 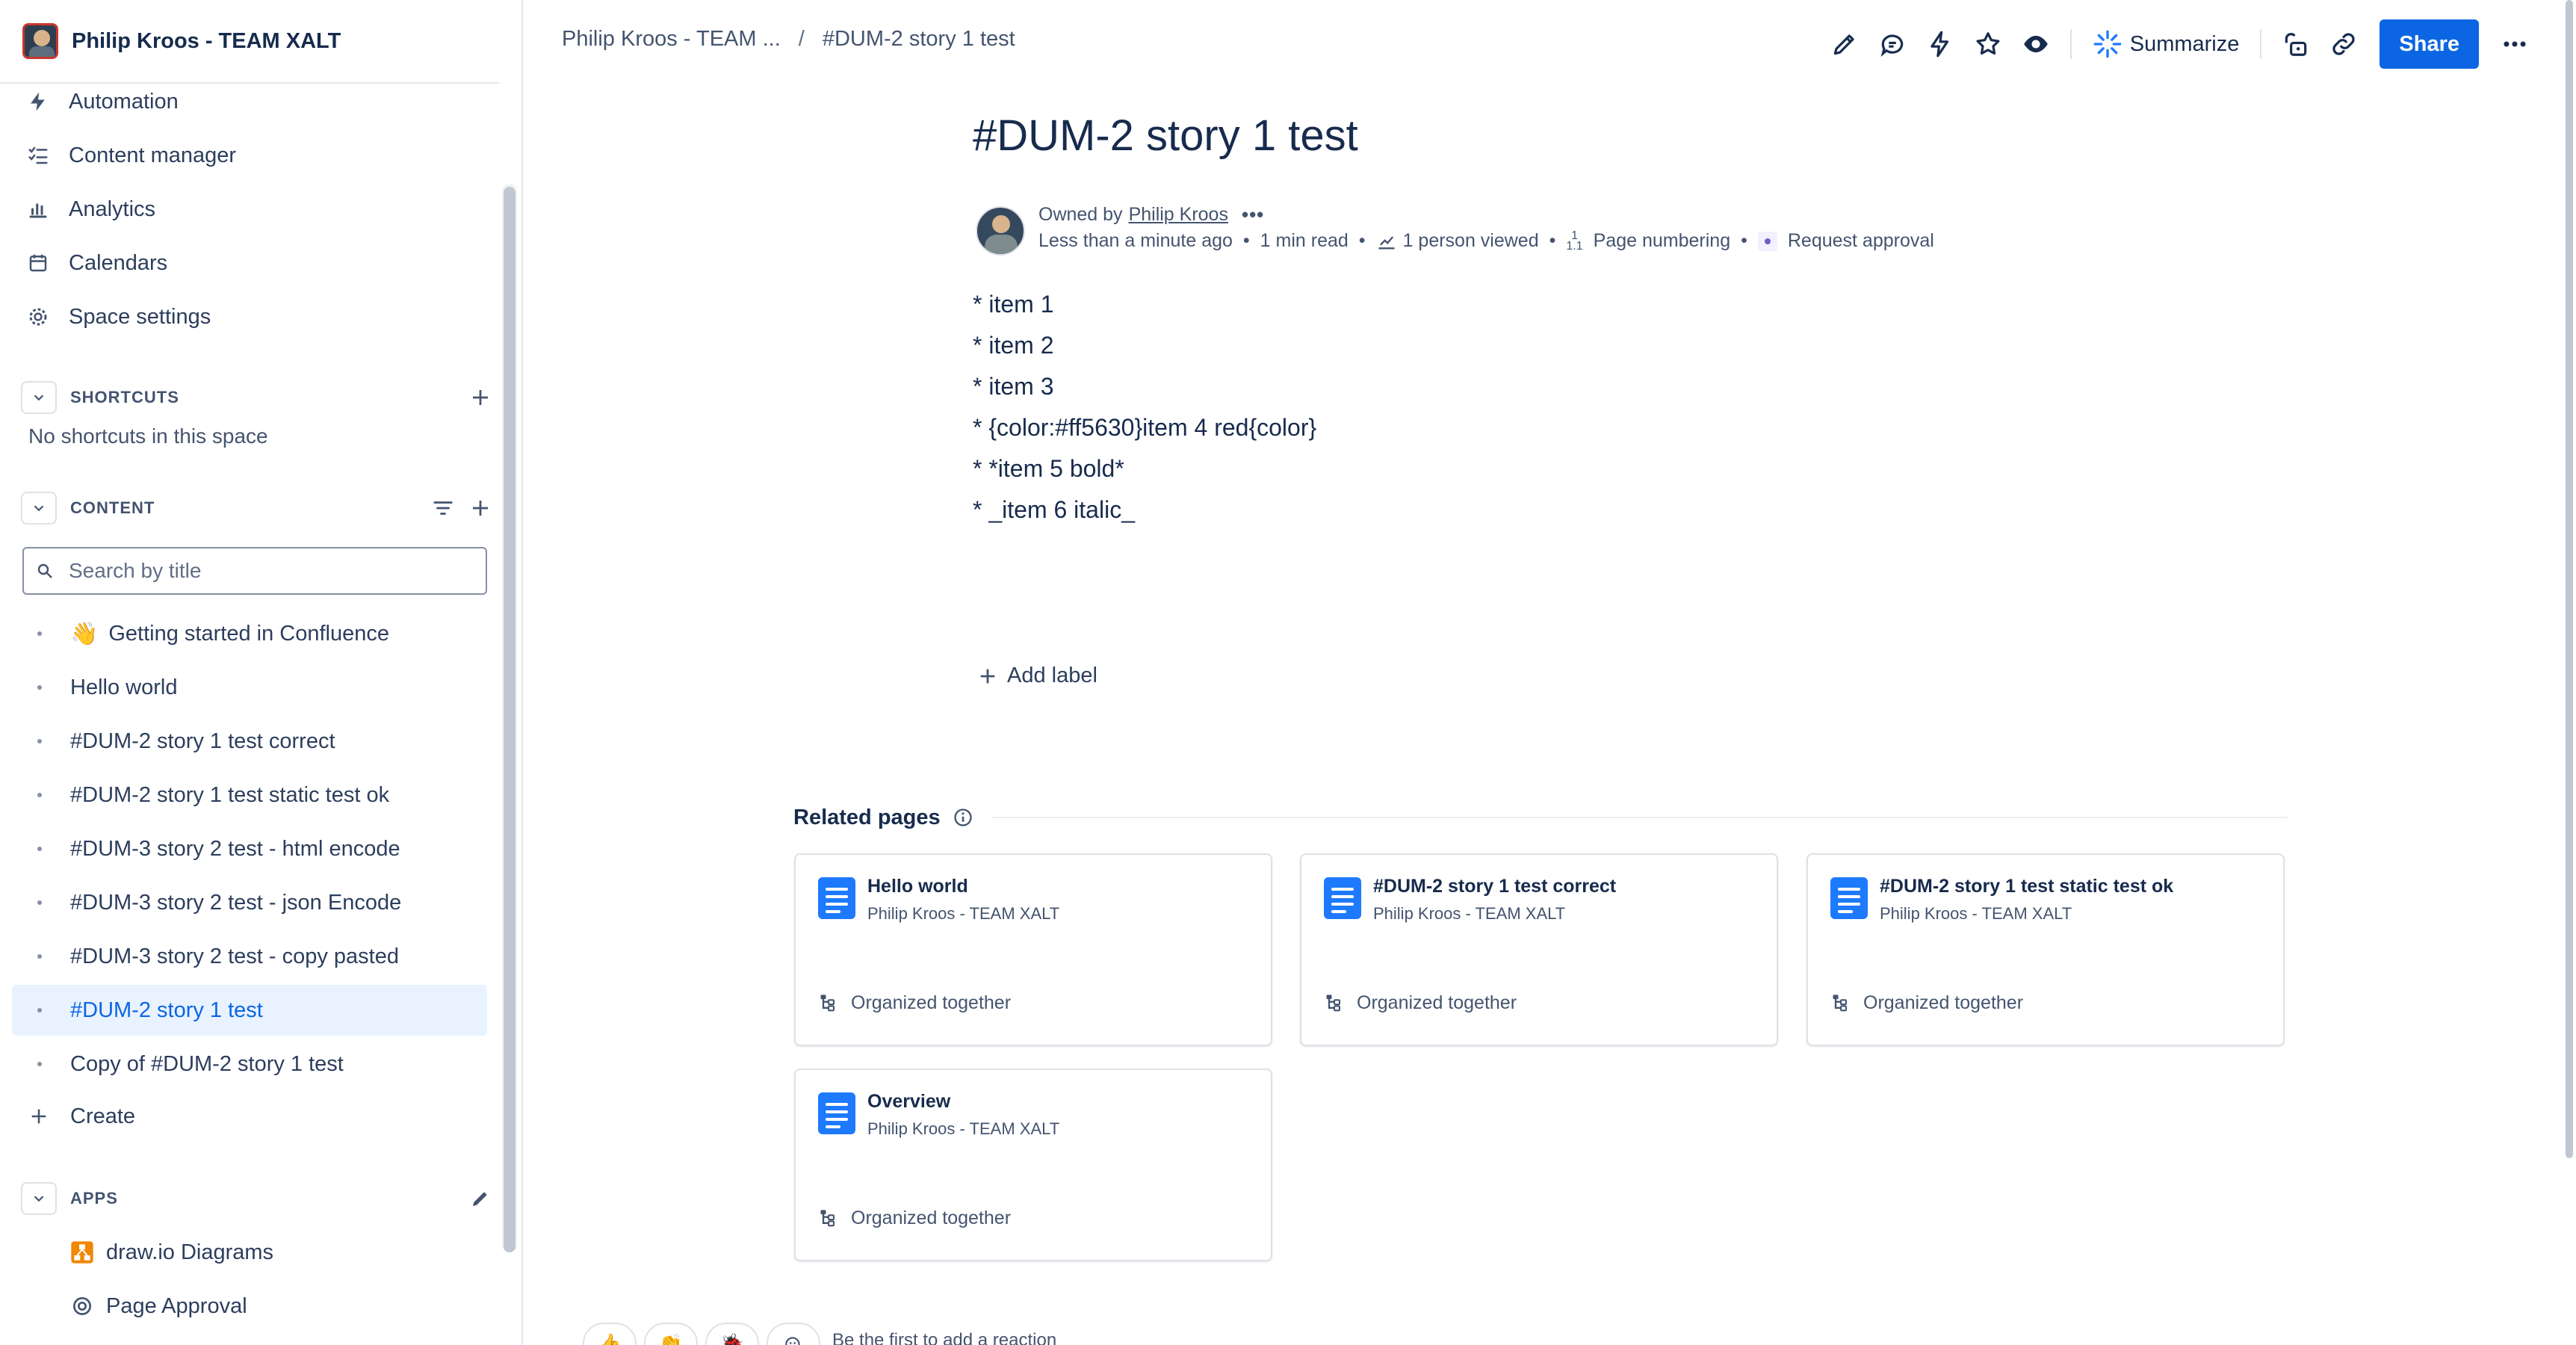 I want to click on apps-section-header: APPS, so click(x=256, y=1199).